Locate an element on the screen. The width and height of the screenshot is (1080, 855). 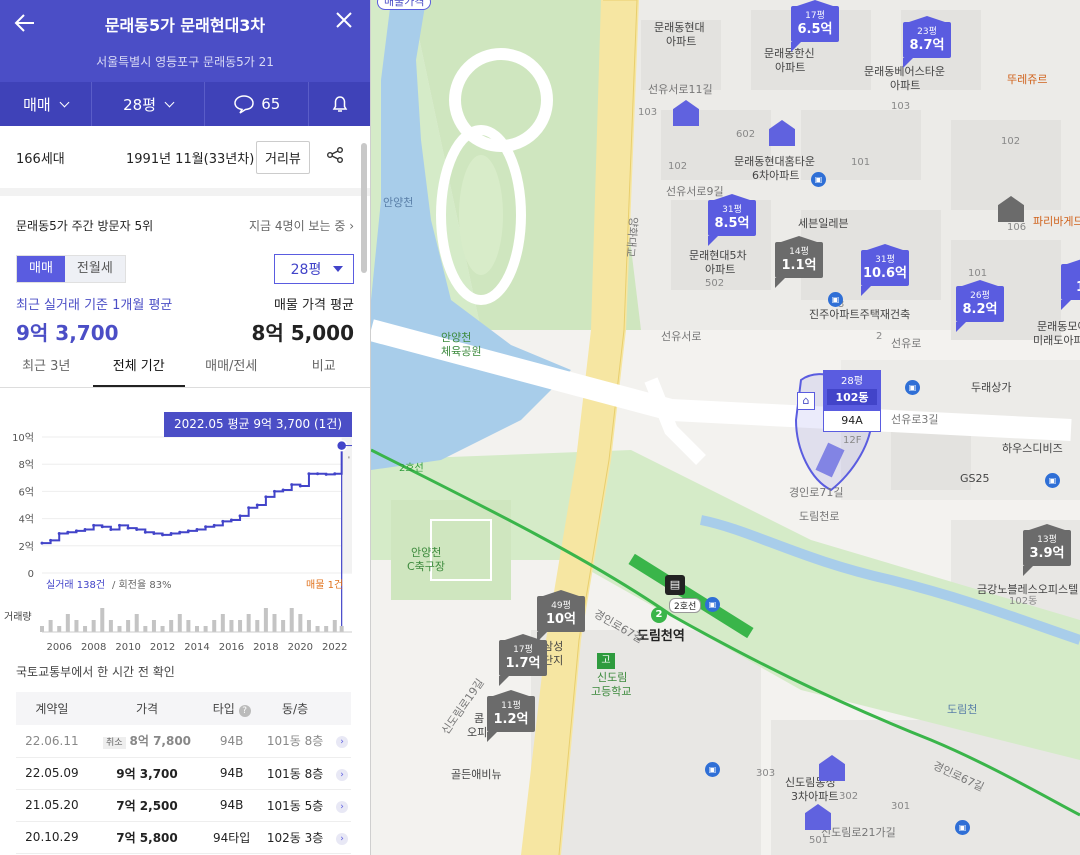
col-date: 계약일 is located at coordinates (52, 708).